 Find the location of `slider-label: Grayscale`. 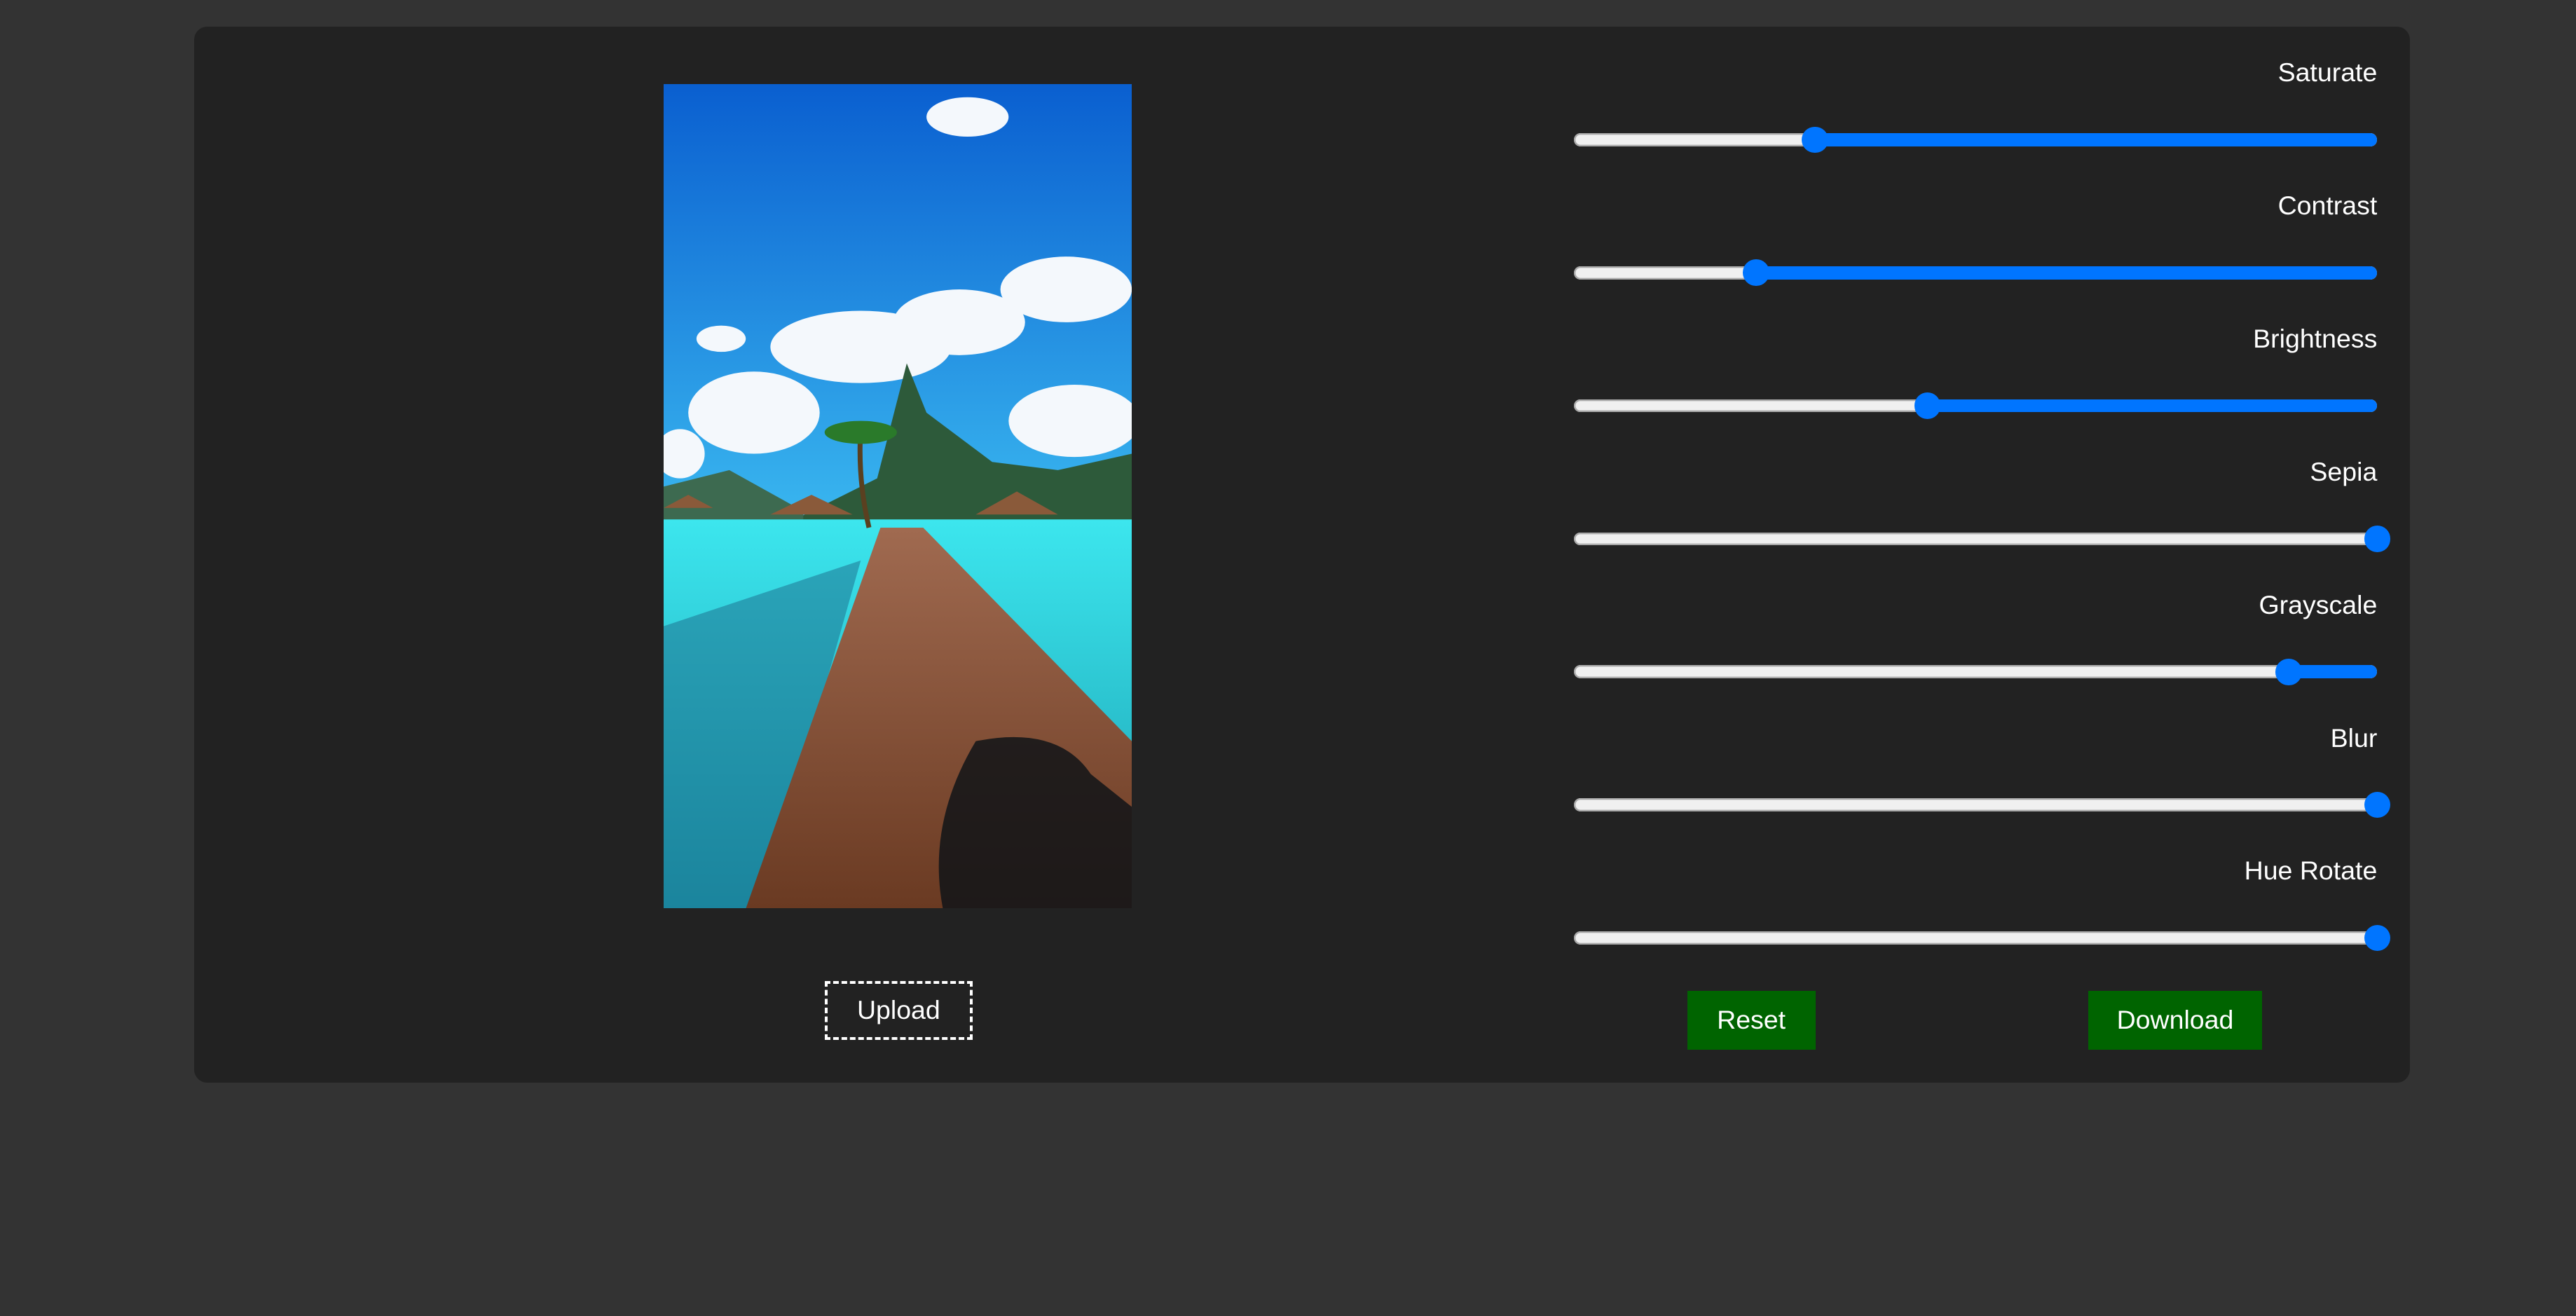

slider-label: Grayscale is located at coordinates (2318, 604).